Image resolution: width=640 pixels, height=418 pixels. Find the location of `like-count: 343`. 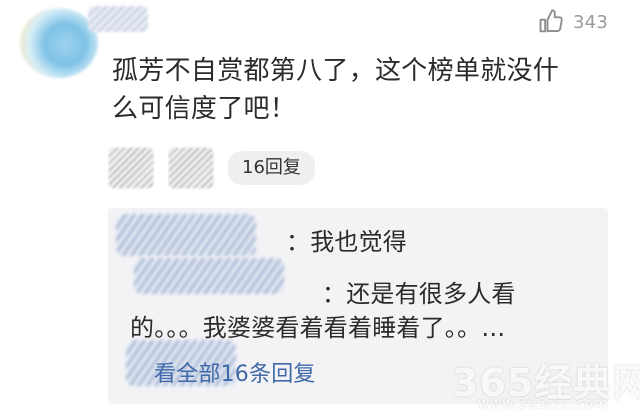

like-count: 343 is located at coordinates (590, 22).